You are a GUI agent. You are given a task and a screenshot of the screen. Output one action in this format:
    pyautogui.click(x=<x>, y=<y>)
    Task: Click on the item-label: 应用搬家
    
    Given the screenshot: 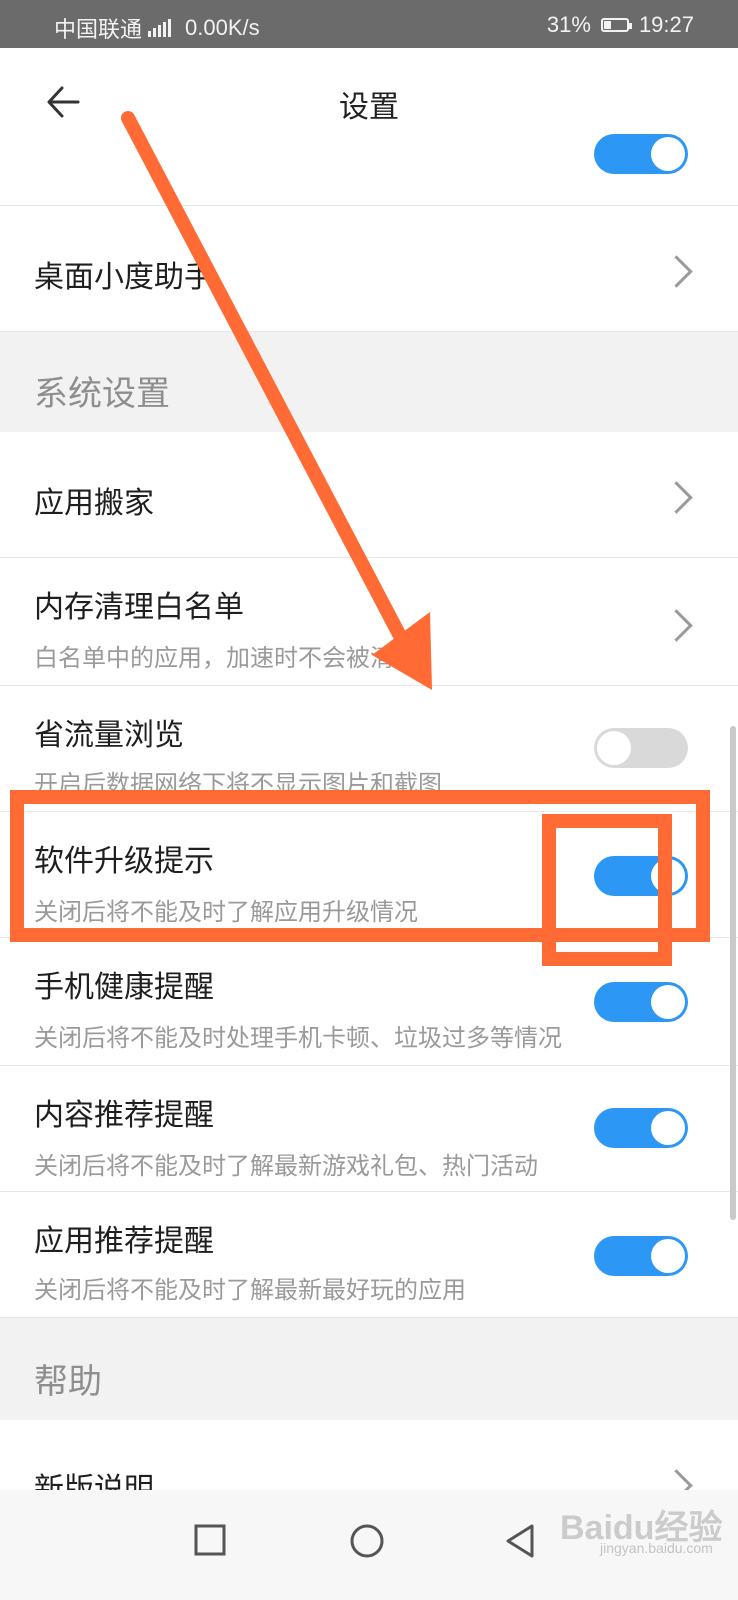 What is the action you would take?
    pyautogui.click(x=94, y=503)
    